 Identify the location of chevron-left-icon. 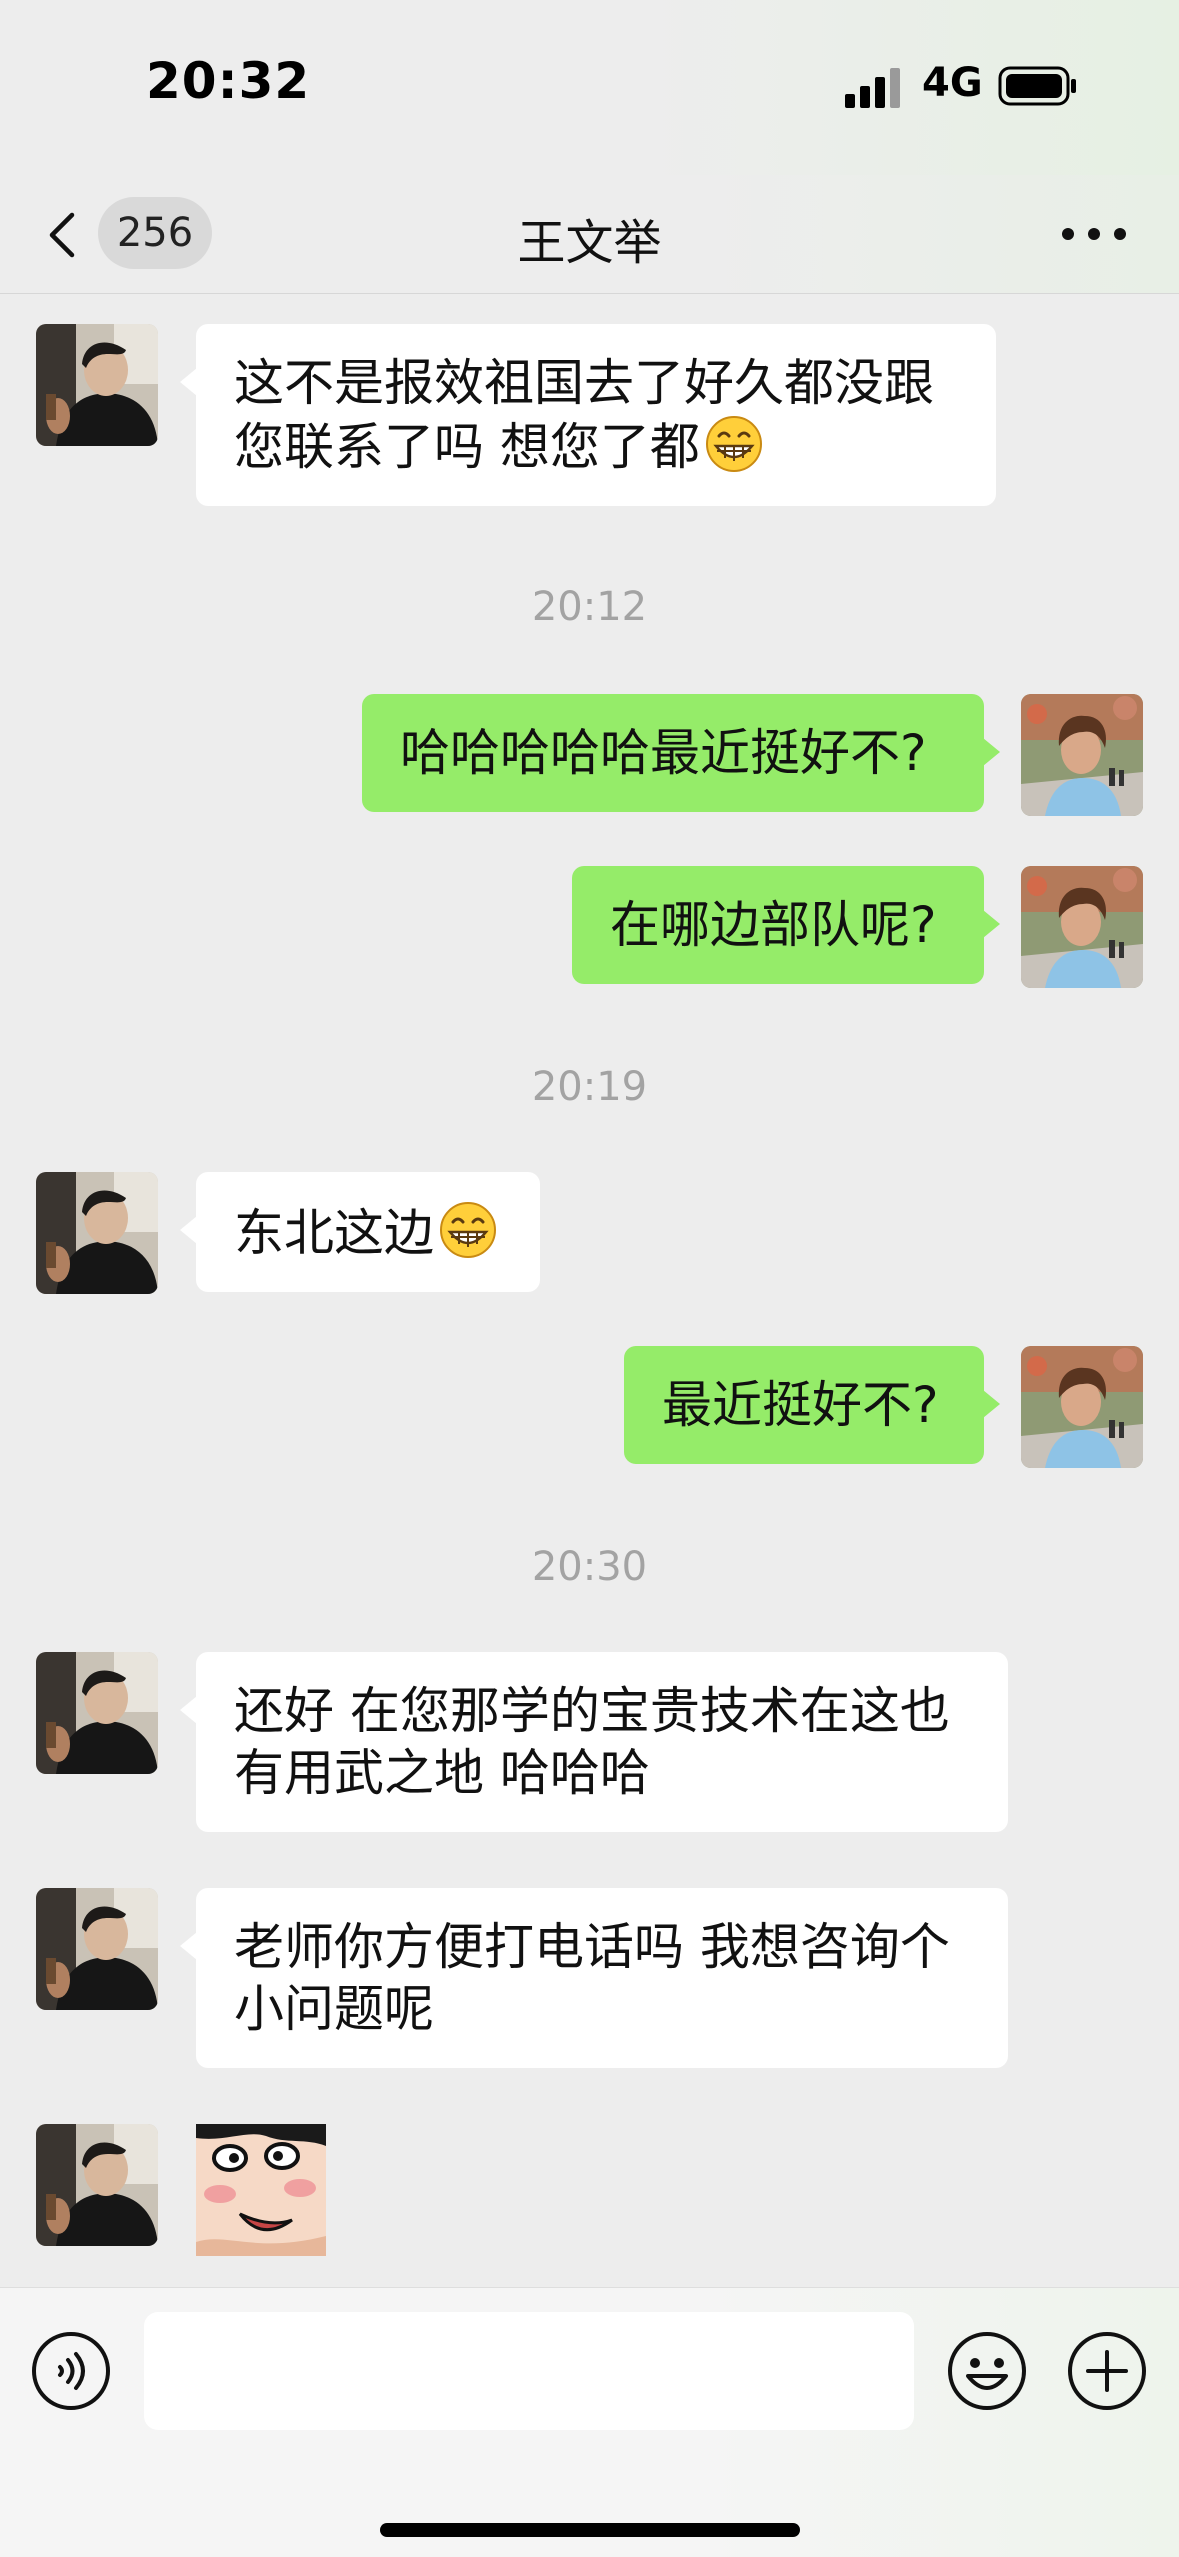
(62, 235).